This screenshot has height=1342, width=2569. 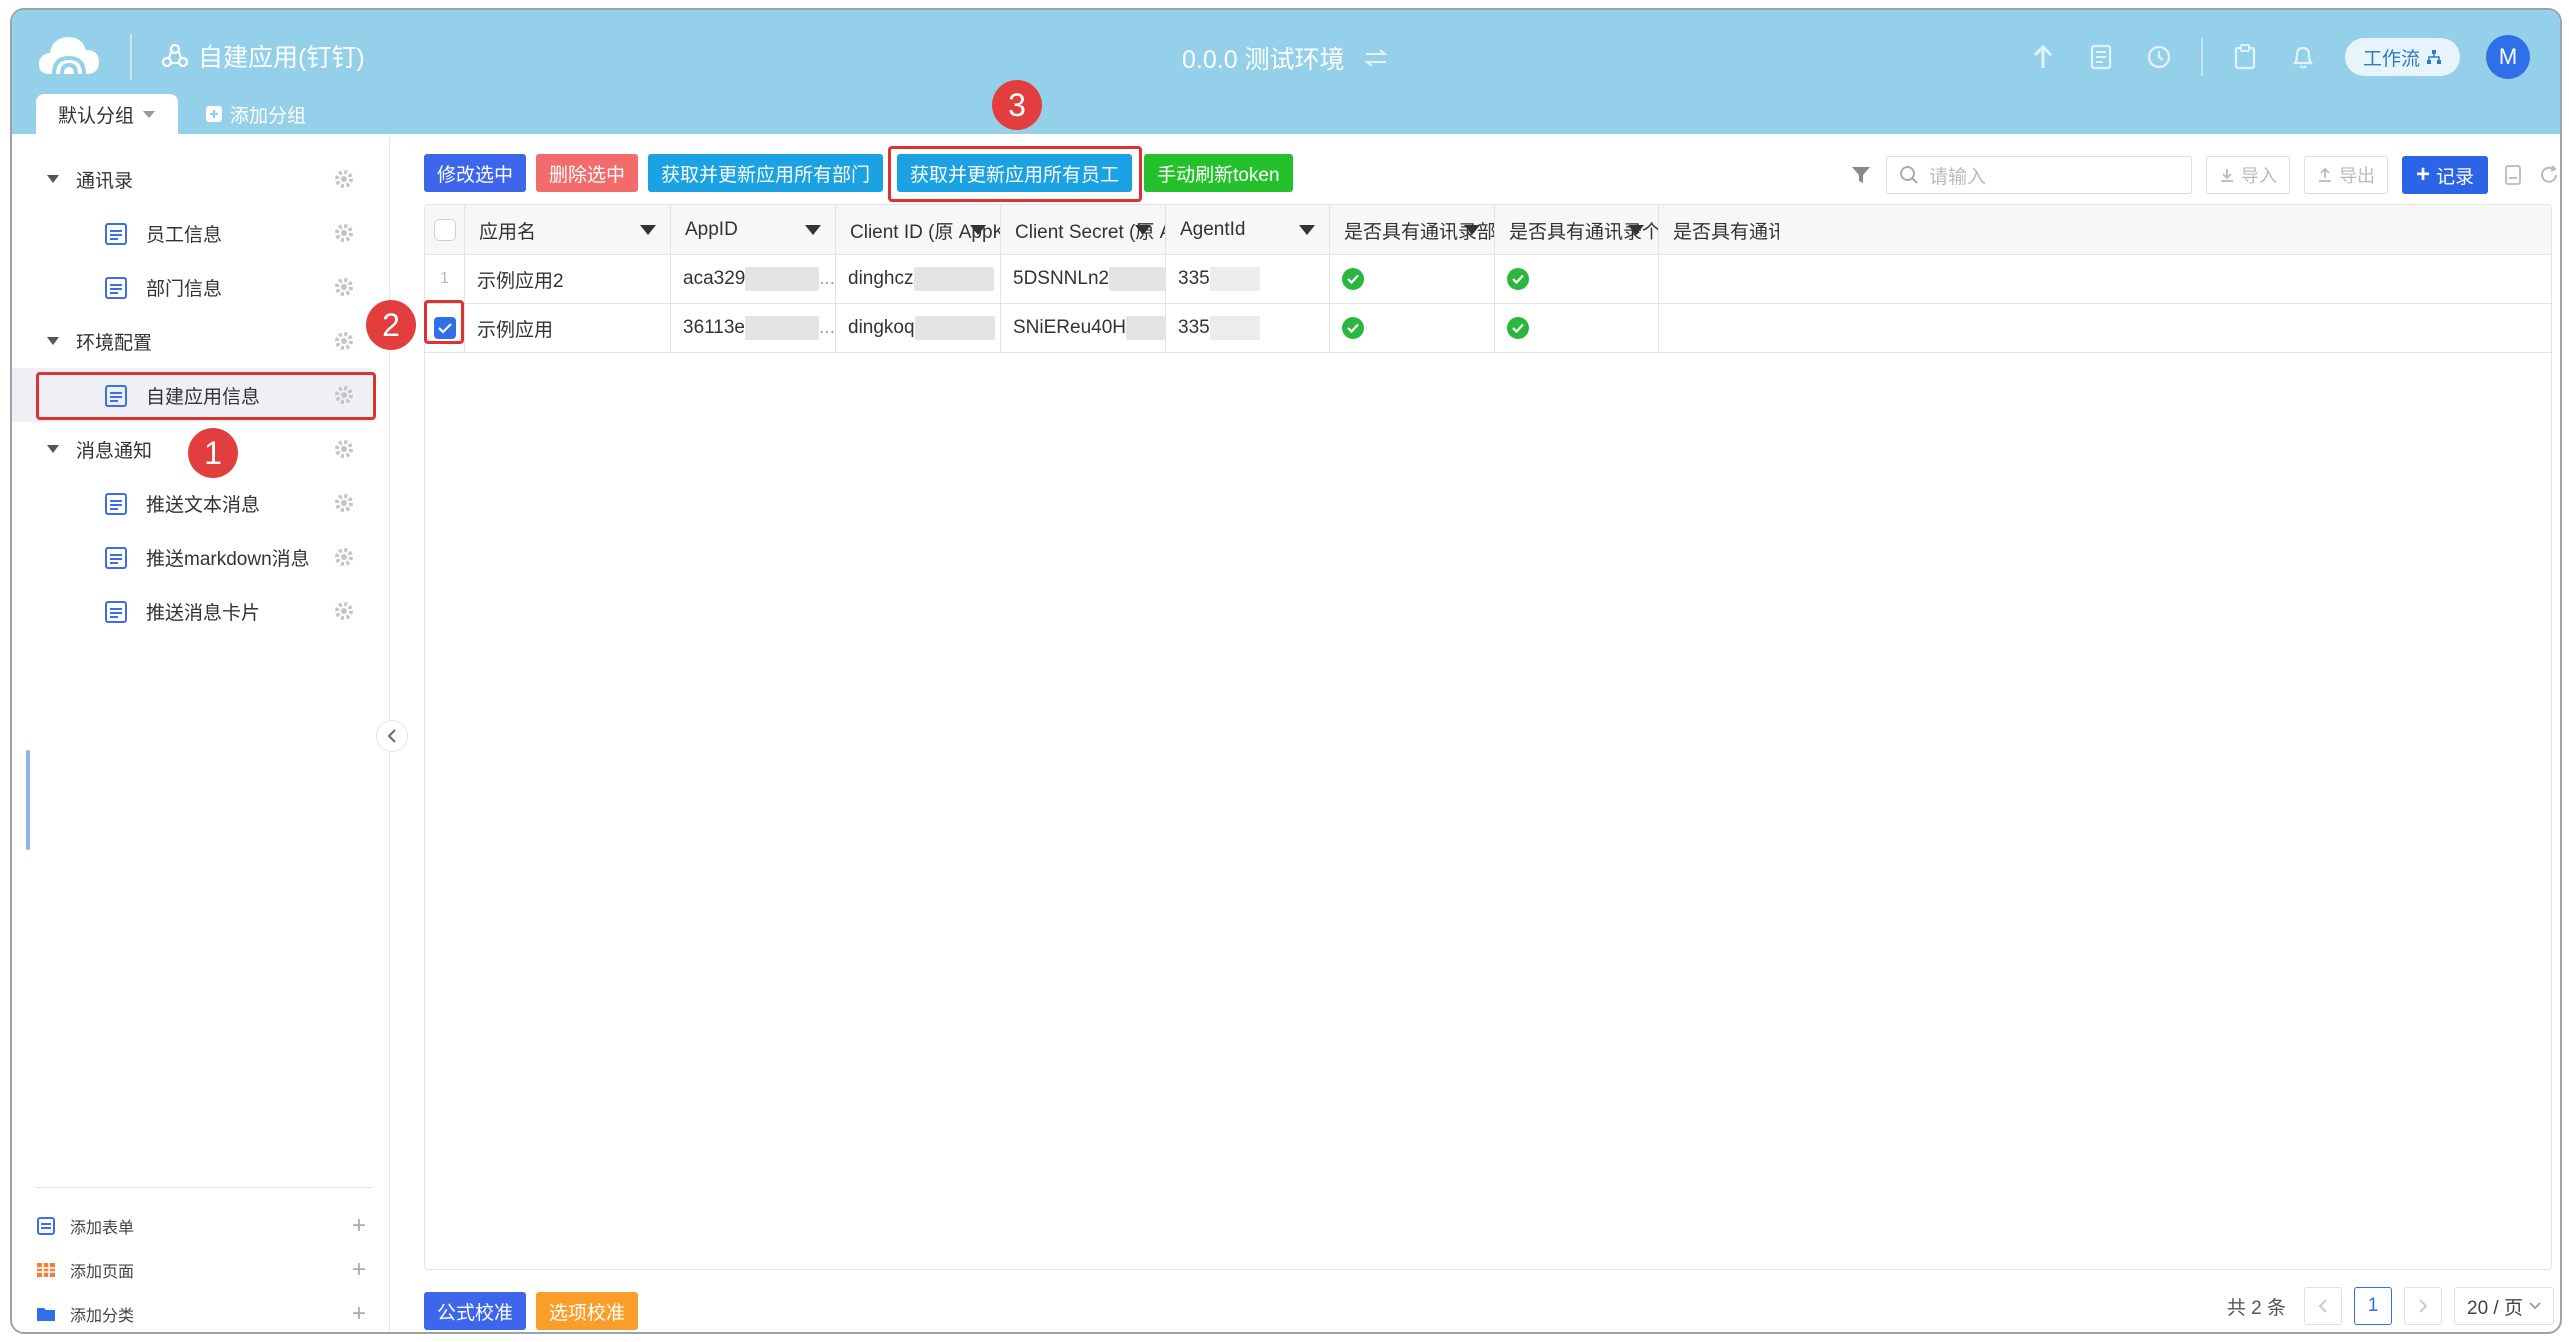 What do you see at coordinates (184, 235) in the screenshot?
I see `sidebar-item-label: 员工信息` at bounding box center [184, 235].